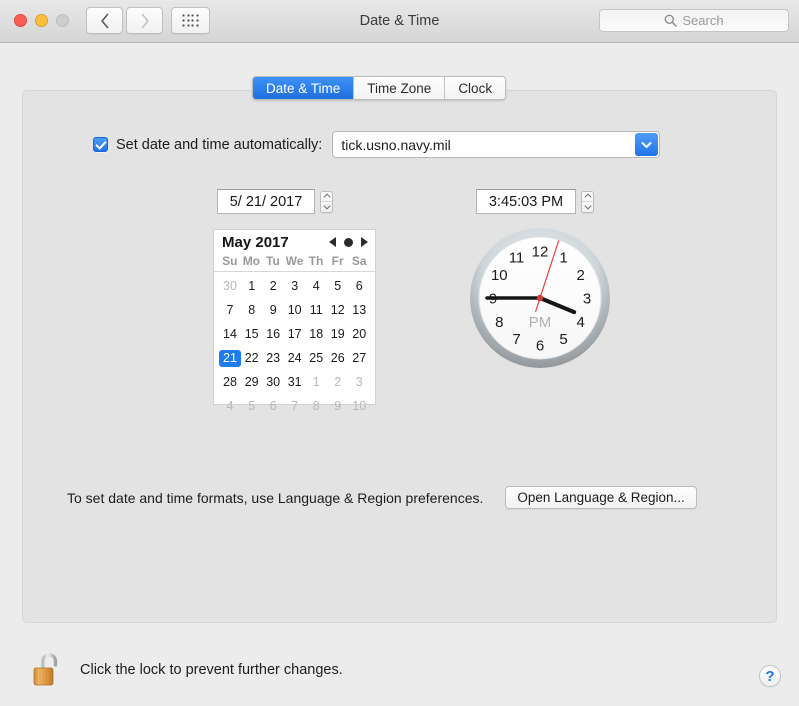 This screenshot has height=706, width=799. What do you see at coordinates (326, 197) in the screenshot?
I see `date-stepper-up` at bounding box center [326, 197].